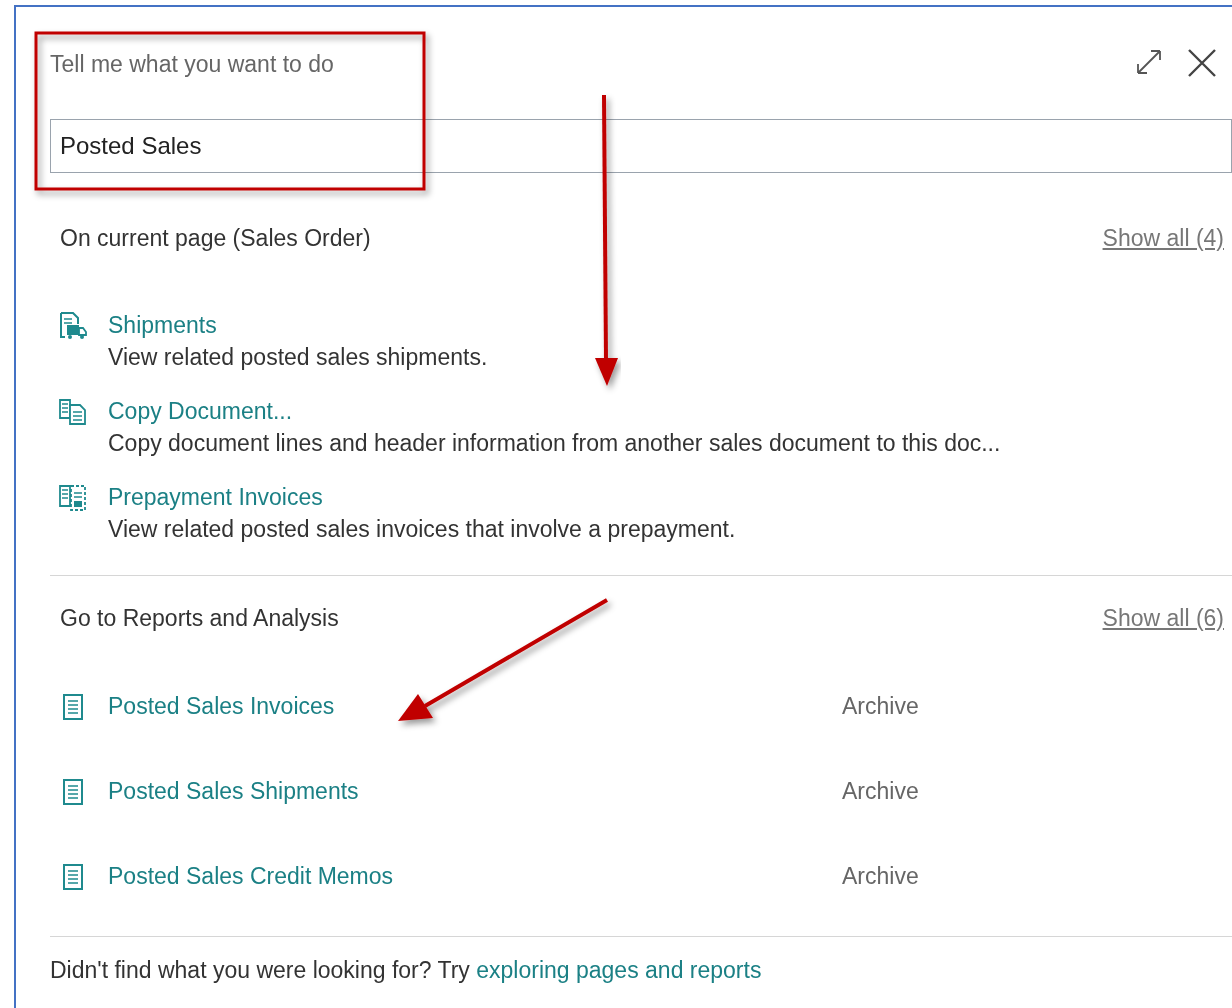  What do you see at coordinates (1149, 62) in the screenshot?
I see `expand-icon` at bounding box center [1149, 62].